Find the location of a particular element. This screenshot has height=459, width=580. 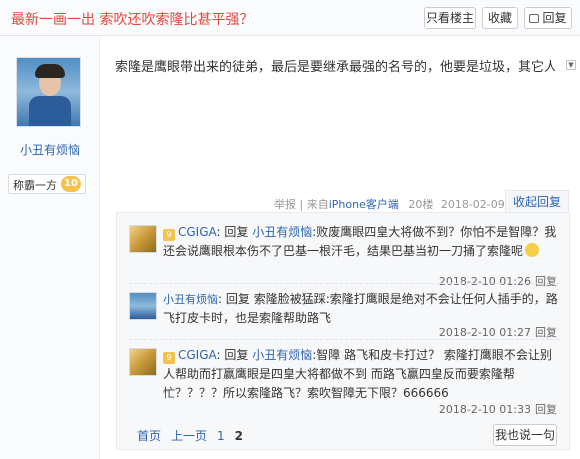

post-meta: 举报 | 来自iPhone客户端 20楼 2018-02-09 23:02 is located at coordinates (407, 204).